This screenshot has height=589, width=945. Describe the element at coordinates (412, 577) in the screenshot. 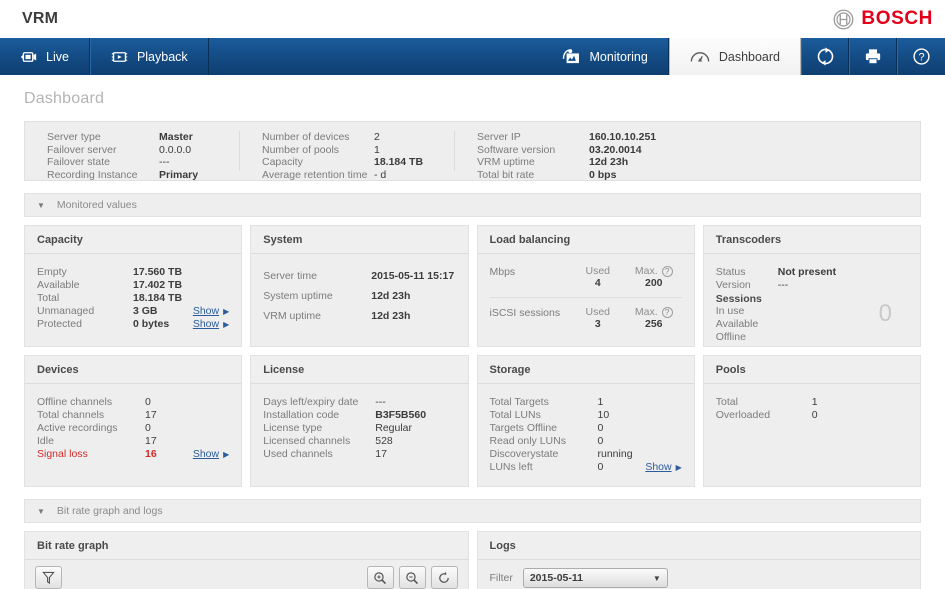

I see `bitrate-zoom-out-button` at that location.